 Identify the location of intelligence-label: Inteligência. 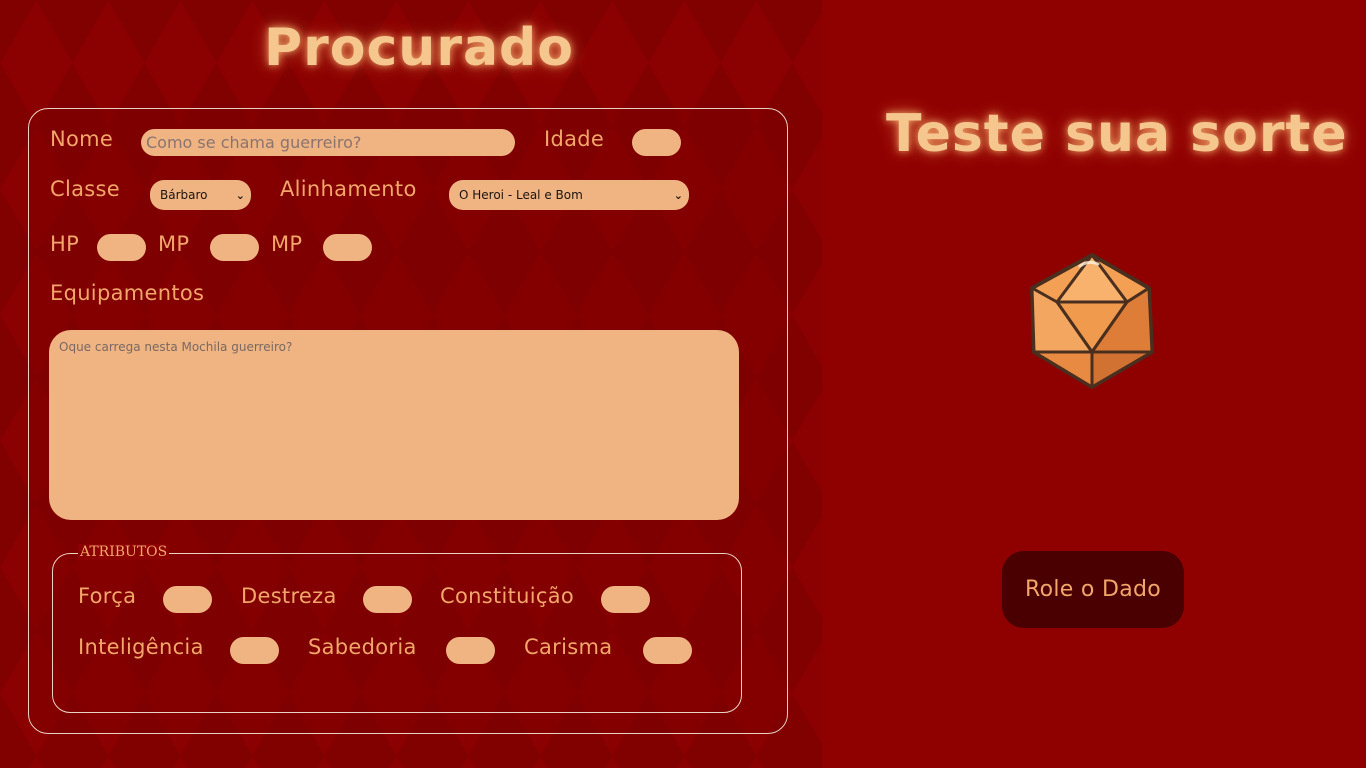
(141, 647).